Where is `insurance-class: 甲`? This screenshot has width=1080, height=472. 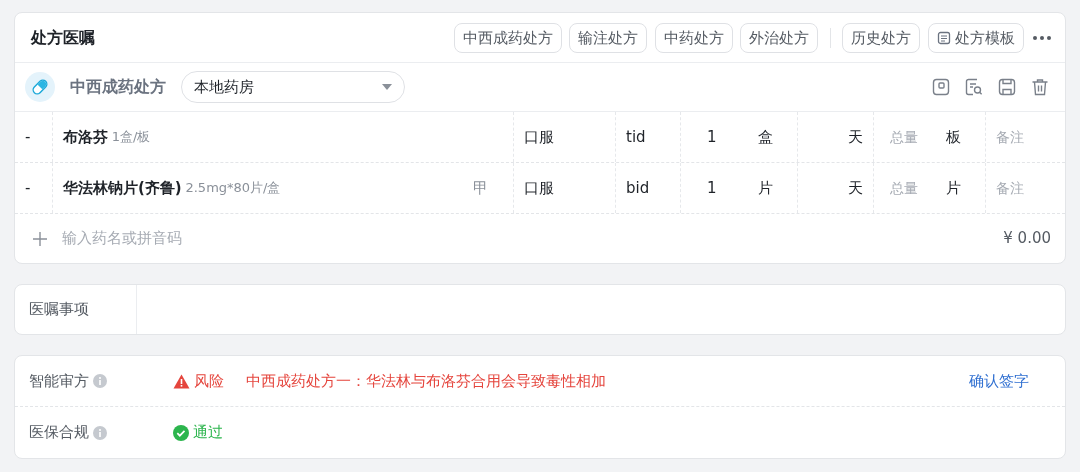
insurance-class: 甲 is located at coordinates (480, 188).